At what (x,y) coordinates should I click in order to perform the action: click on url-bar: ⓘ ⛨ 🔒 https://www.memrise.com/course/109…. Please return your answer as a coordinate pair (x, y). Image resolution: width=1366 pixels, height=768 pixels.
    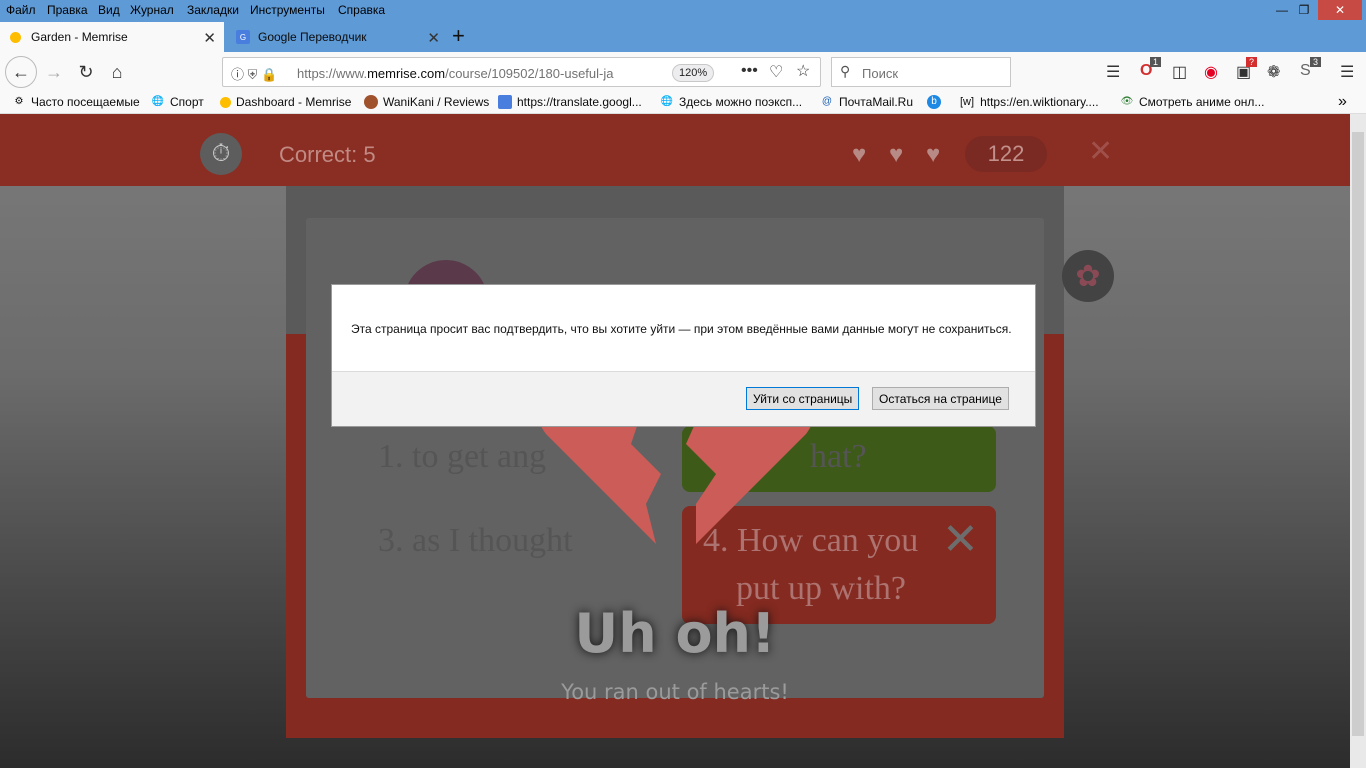
    Looking at the image, I should click on (521, 72).